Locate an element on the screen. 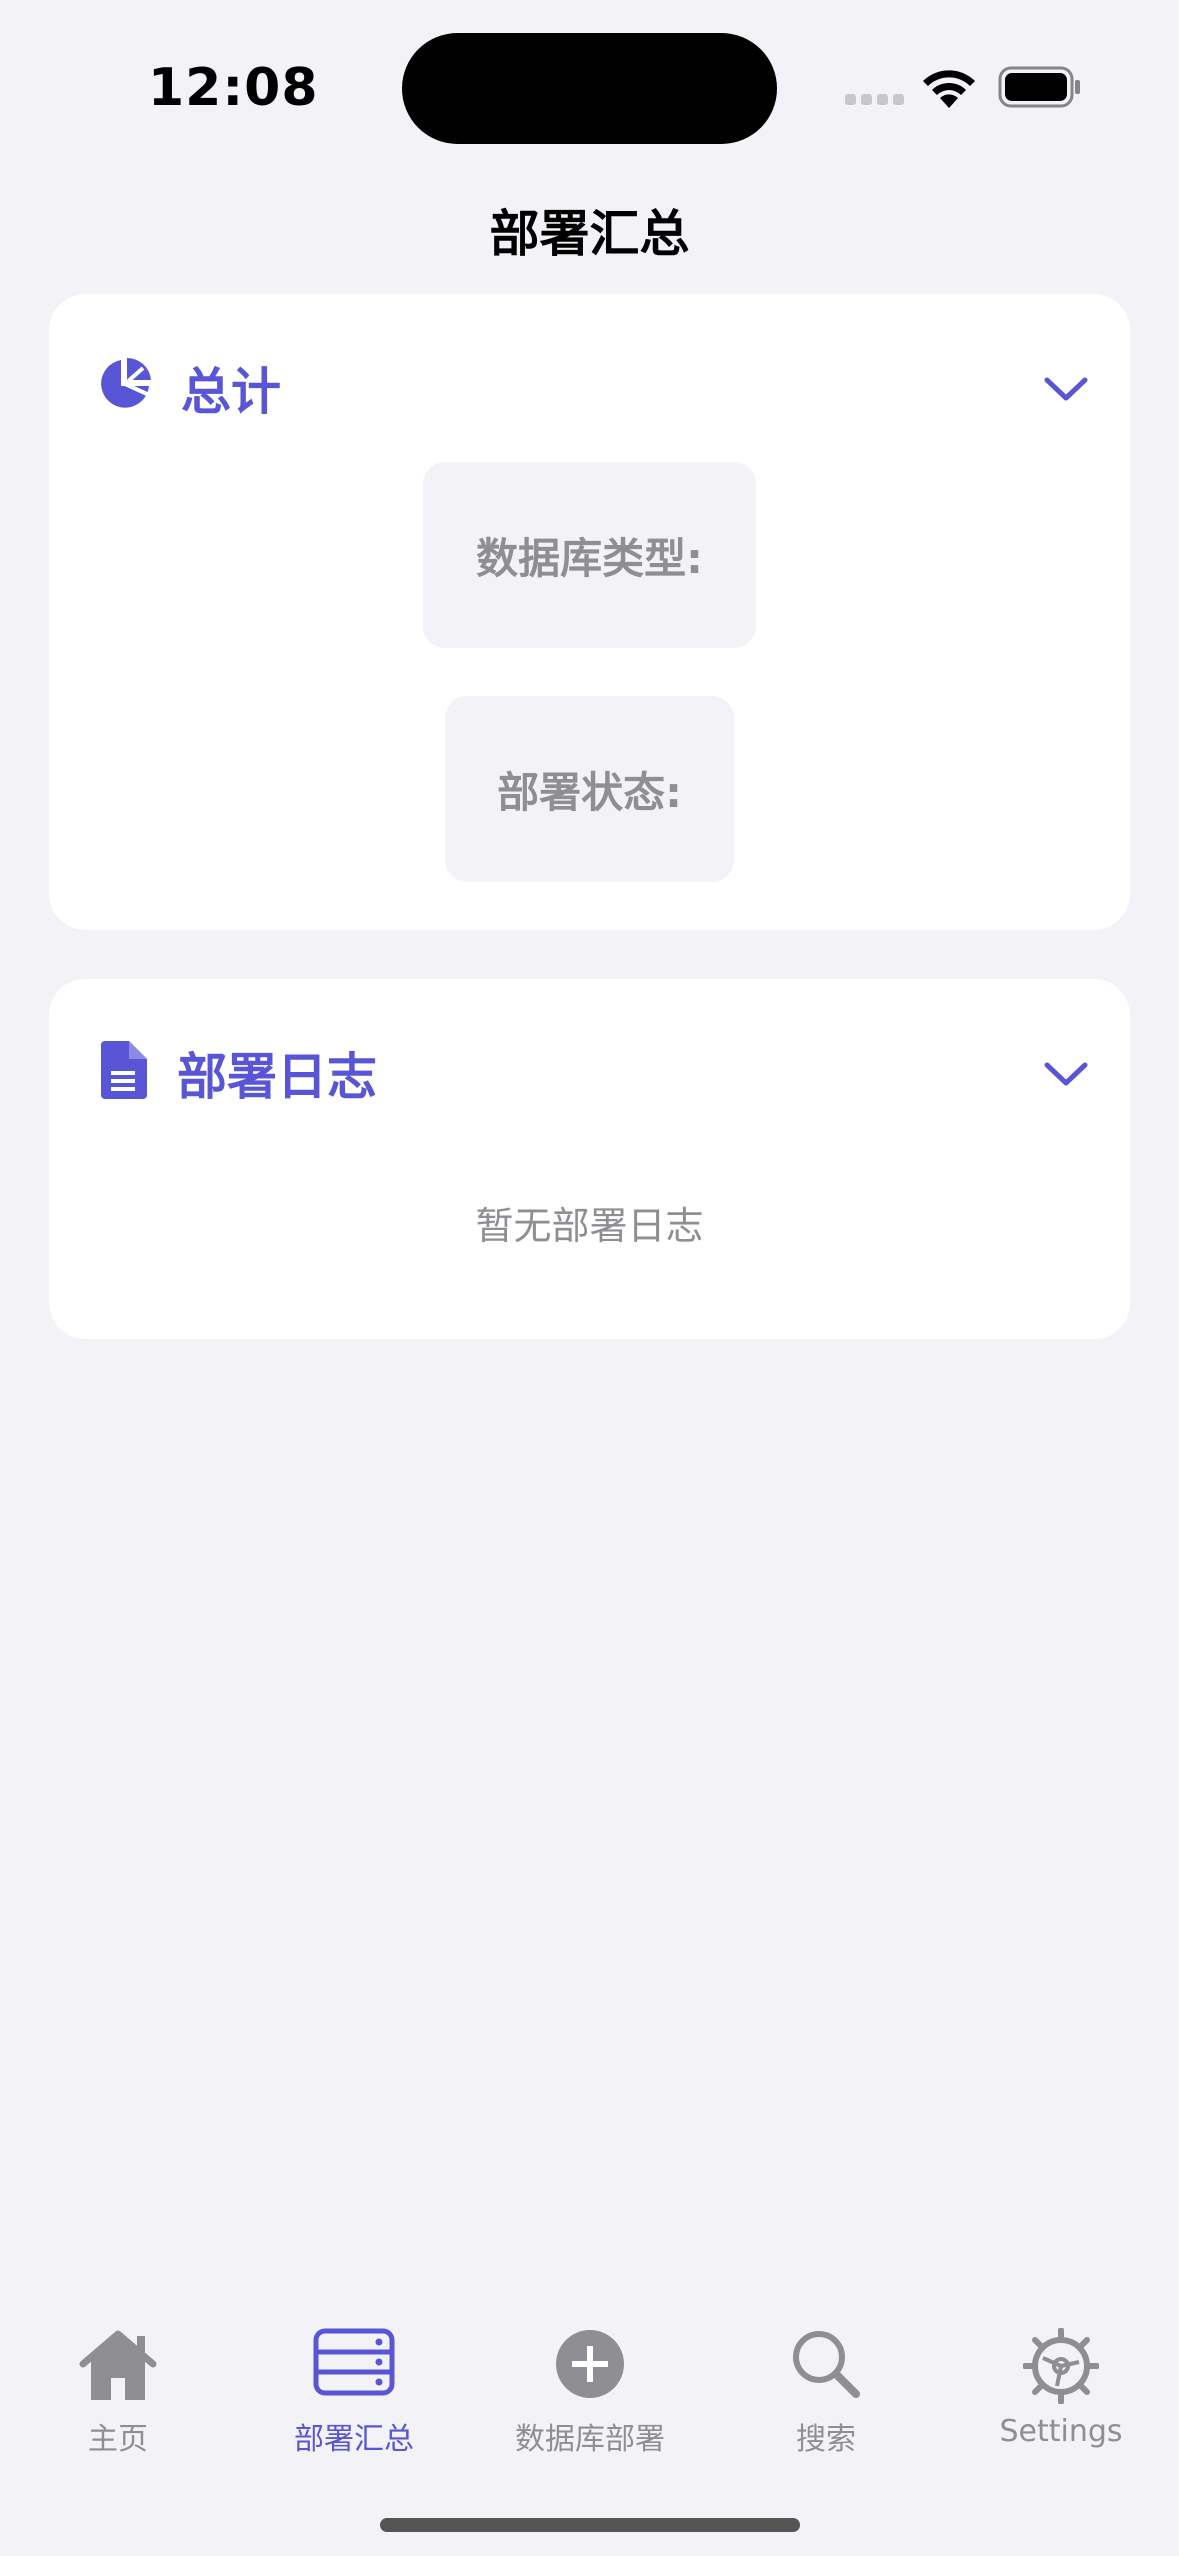 This screenshot has height=2556, width=1179. battery-icon is located at coordinates (1039, 87).